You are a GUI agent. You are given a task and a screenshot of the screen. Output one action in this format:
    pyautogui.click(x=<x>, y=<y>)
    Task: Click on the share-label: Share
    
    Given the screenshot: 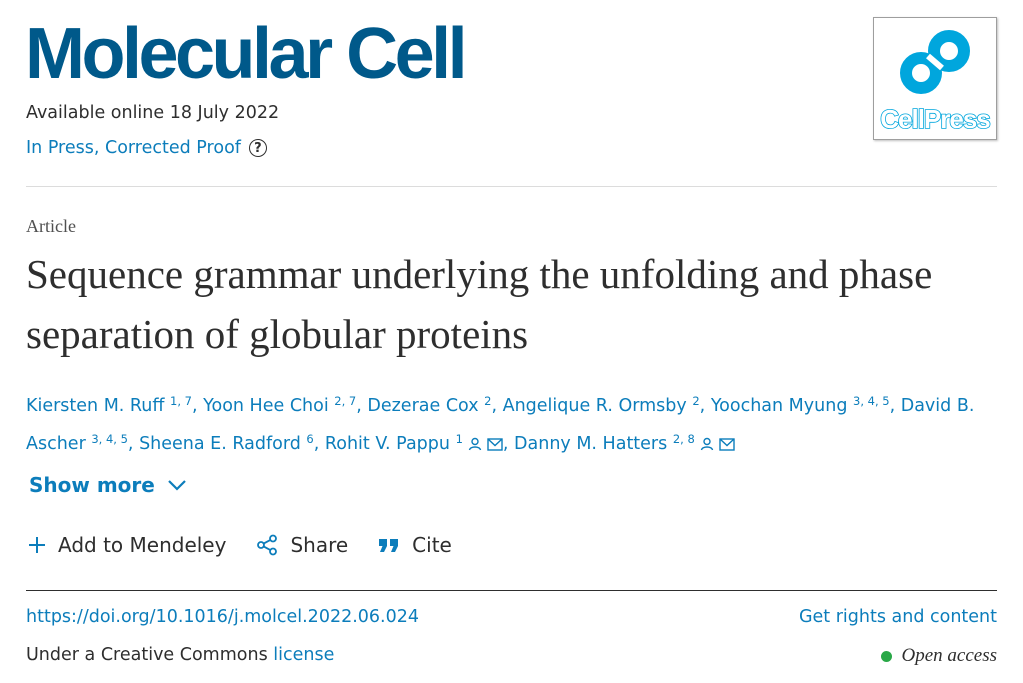 What is the action you would take?
    pyautogui.click(x=319, y=545)
    